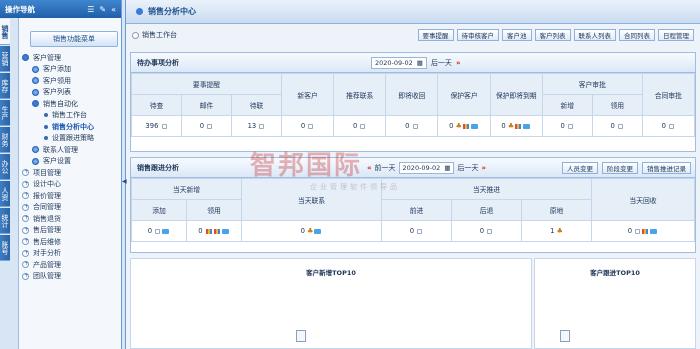  Describe the element at coordinates (5, 194) in the screenshot. I see `module-tab-hr: 人资` at that location.